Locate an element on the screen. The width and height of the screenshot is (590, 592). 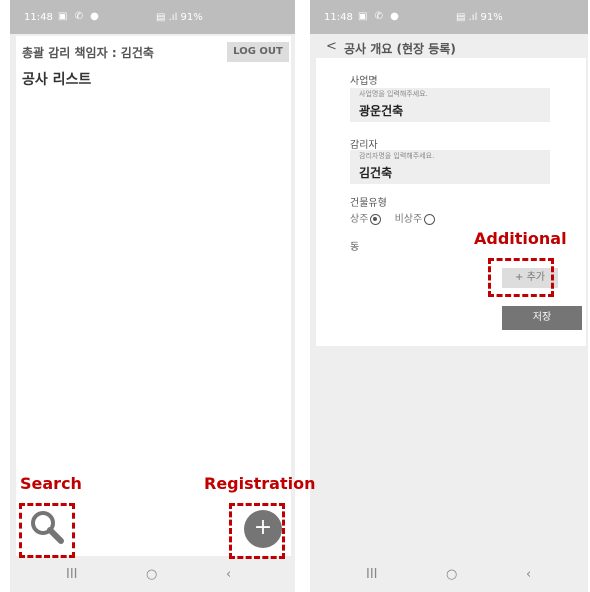
dong-label: 동 is located at coordinates (355, 247).